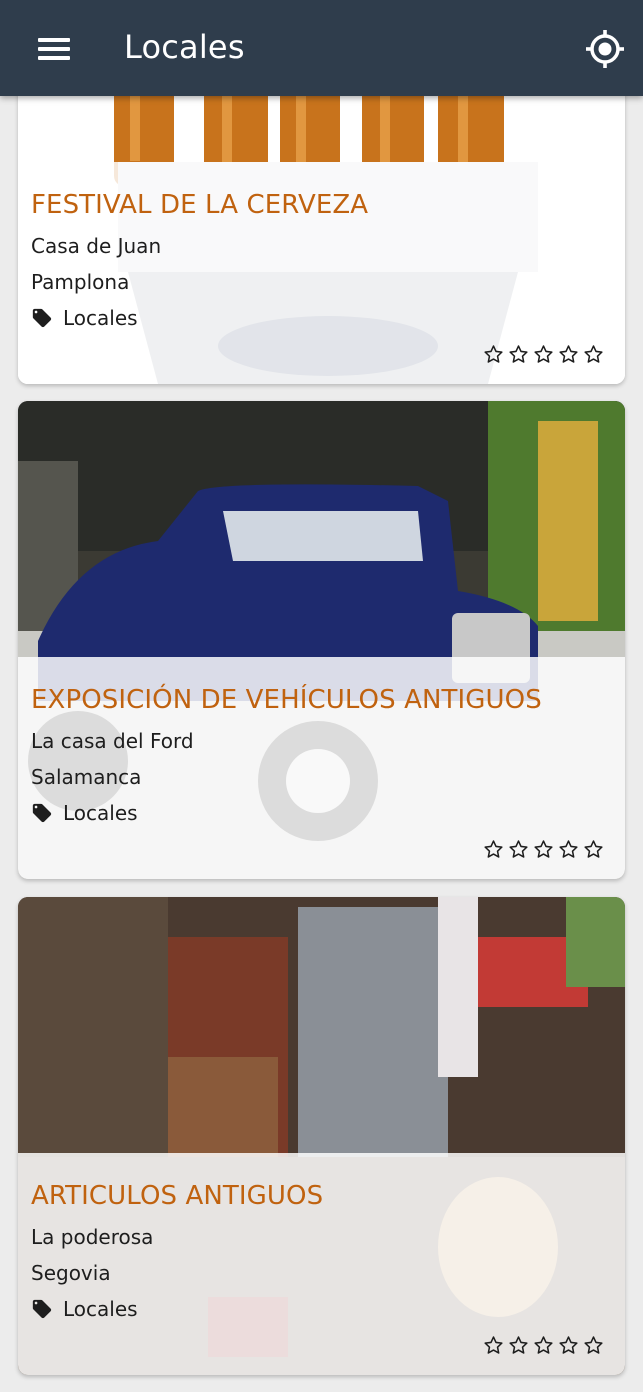 This screenshot has height=1392, width=643. What do you see at coordinates (605, 49) in the screenshot?
I see `gps-locate-icon` at bounding box center [605, 49].